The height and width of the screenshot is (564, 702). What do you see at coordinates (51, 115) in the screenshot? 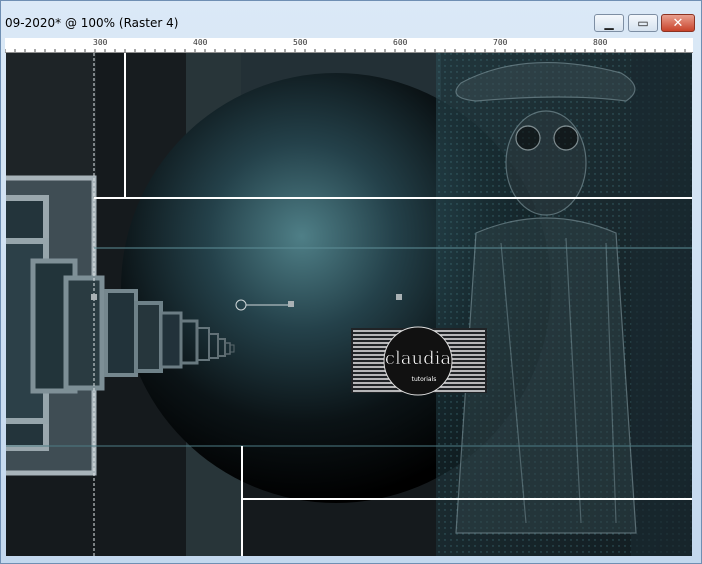
I see `top-left-panel` at bounding box center [51, 115].